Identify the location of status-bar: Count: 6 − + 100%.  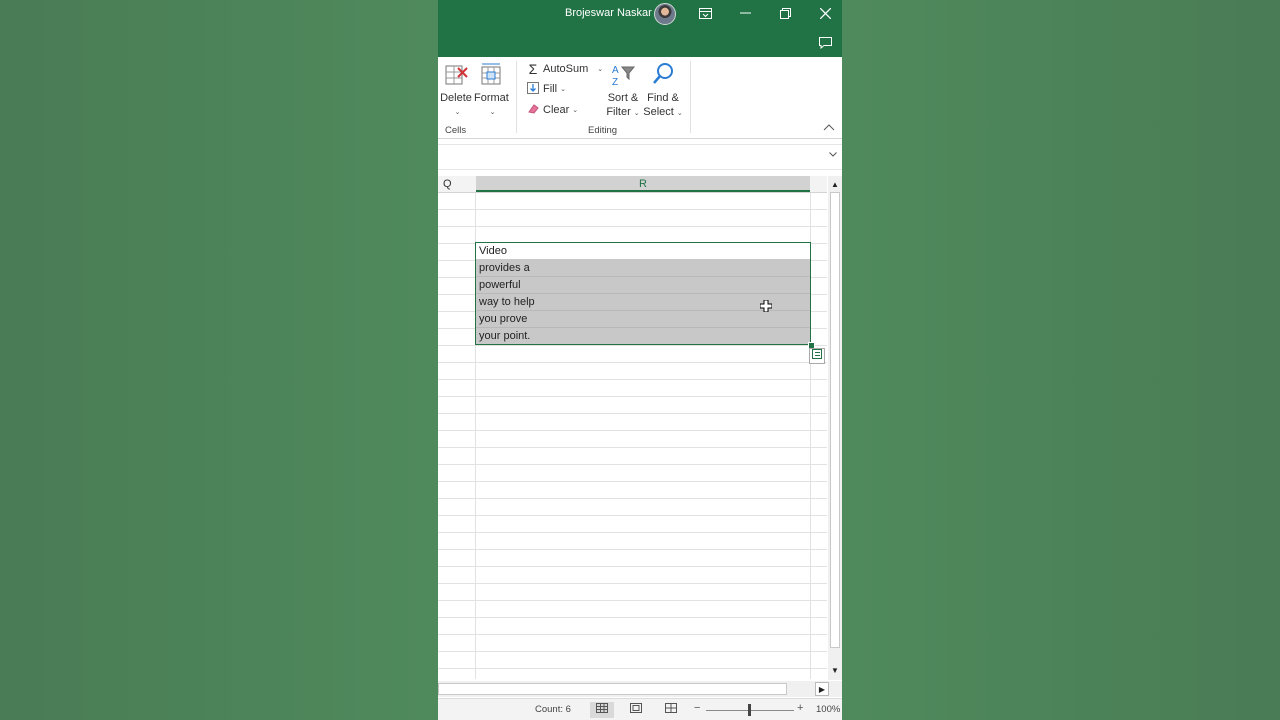
(640, 709).